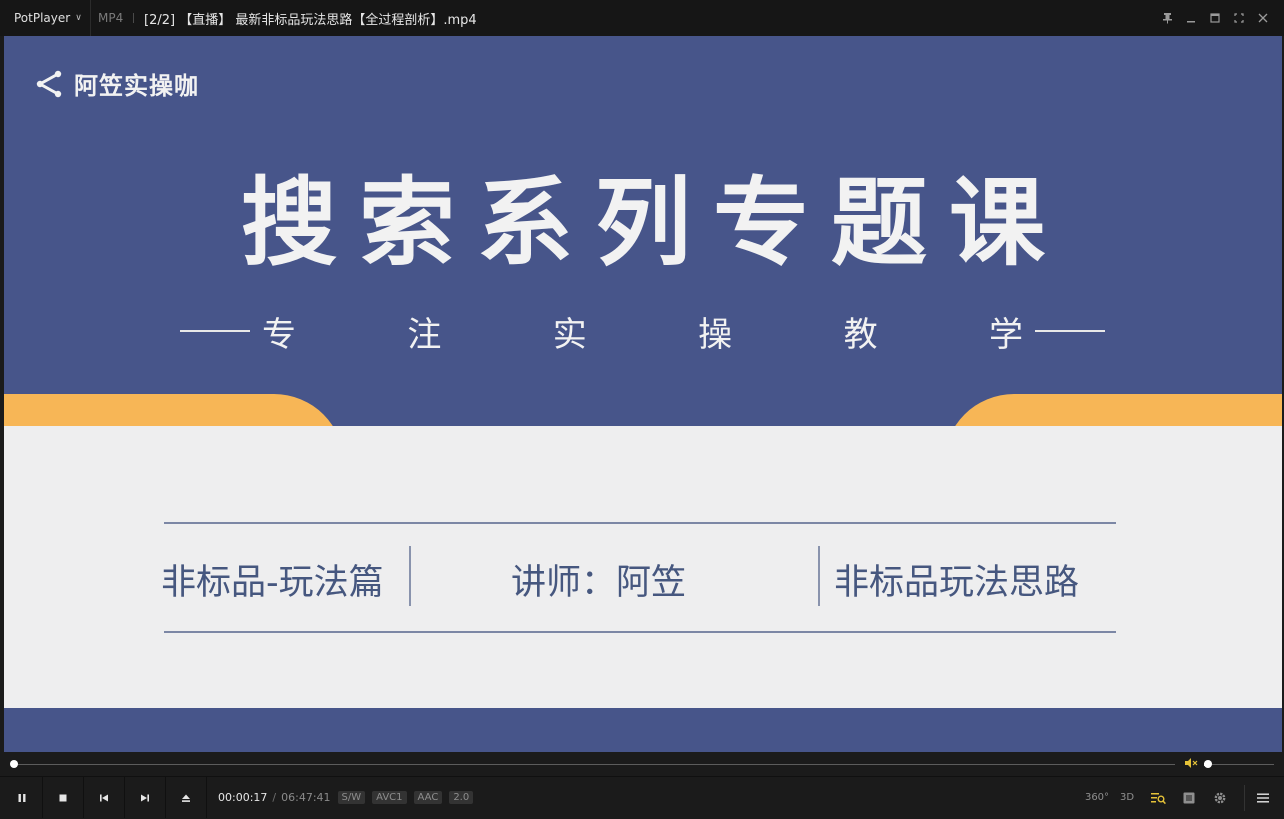 This screenshot has height=819, width=1284. Describe the element at coordinates (310, 20) in the screenshot. I see `file-title: [2/2] 【直播】 最新非标品玩法思路【全过程剖析】.mp4` at that location.